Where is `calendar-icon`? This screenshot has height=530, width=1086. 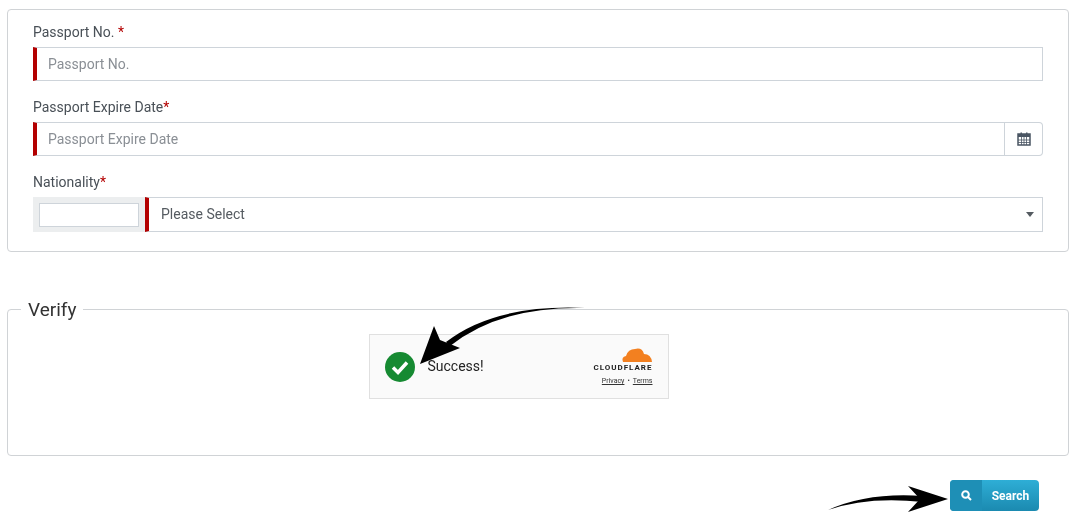
calendar-icon is located at coordinates (1023, 139).